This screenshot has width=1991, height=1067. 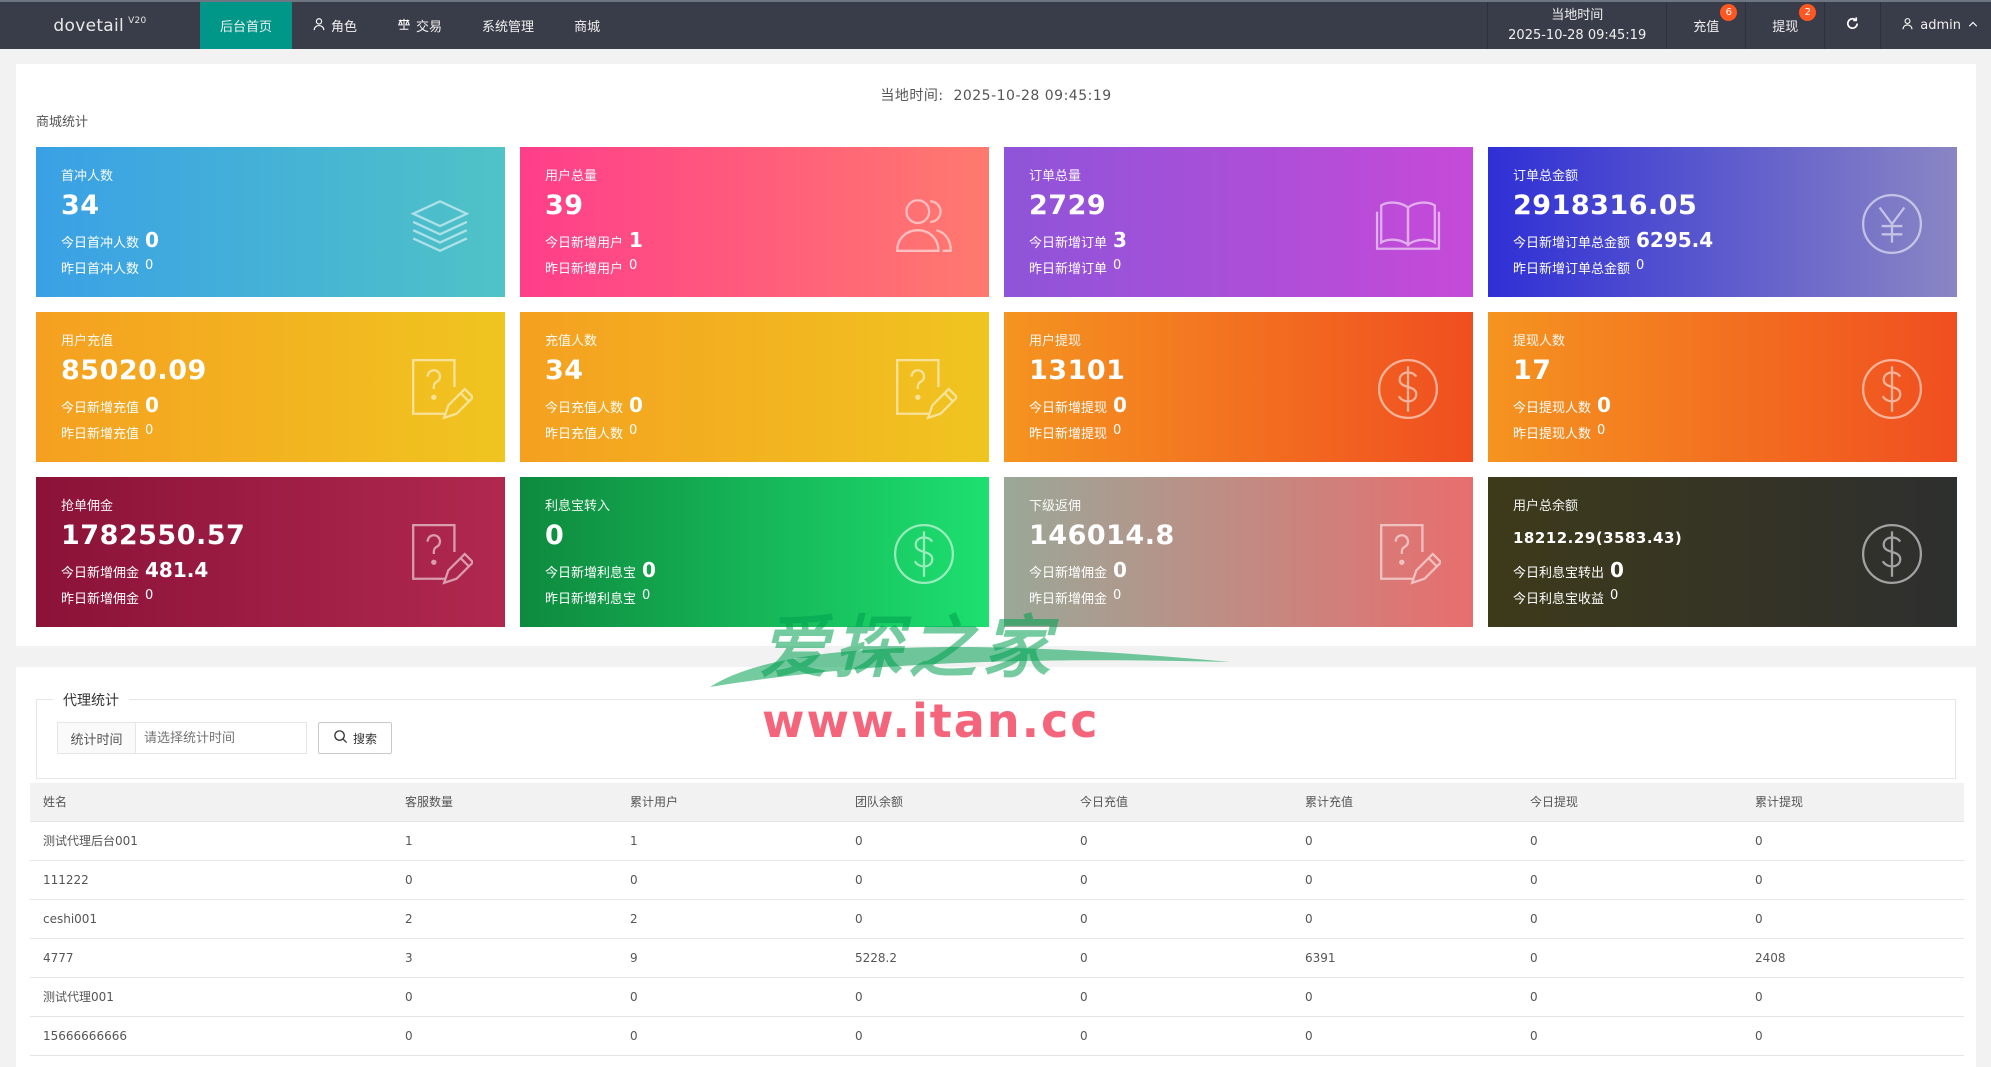 What do you see at coordinates (1552, 434) in the screenshot?
I see `stat-card-yesterday-label: 昨日提现人数` at bounding box center [1552, 434].